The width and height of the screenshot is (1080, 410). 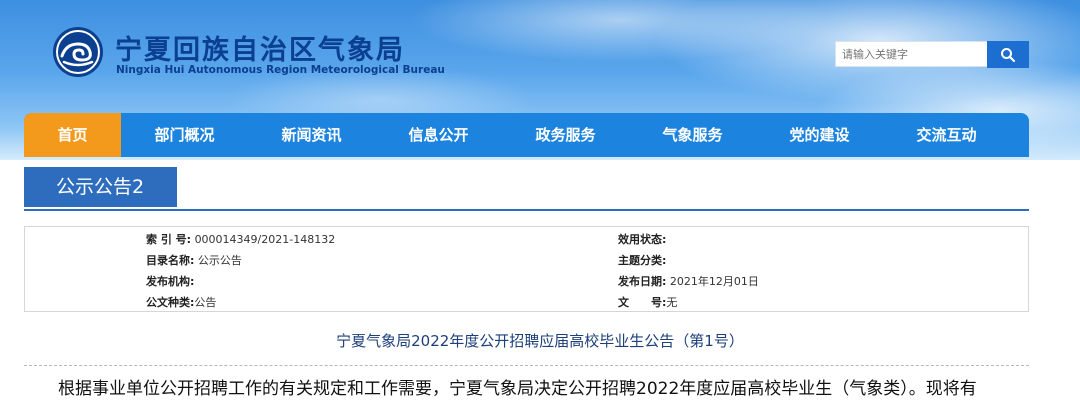 I want to click on info-index-label: 索 引 号:, so click(x=169, y=239).